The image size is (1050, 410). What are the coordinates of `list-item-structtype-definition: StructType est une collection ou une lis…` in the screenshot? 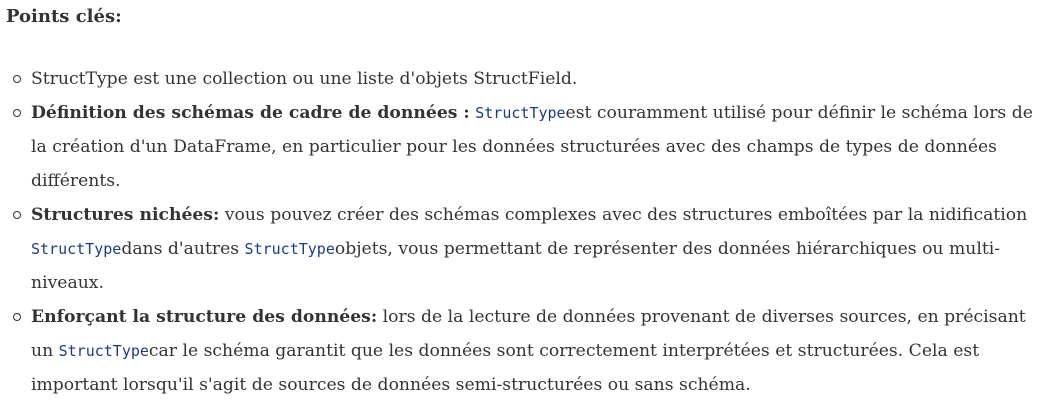 It's located at (520, 79).